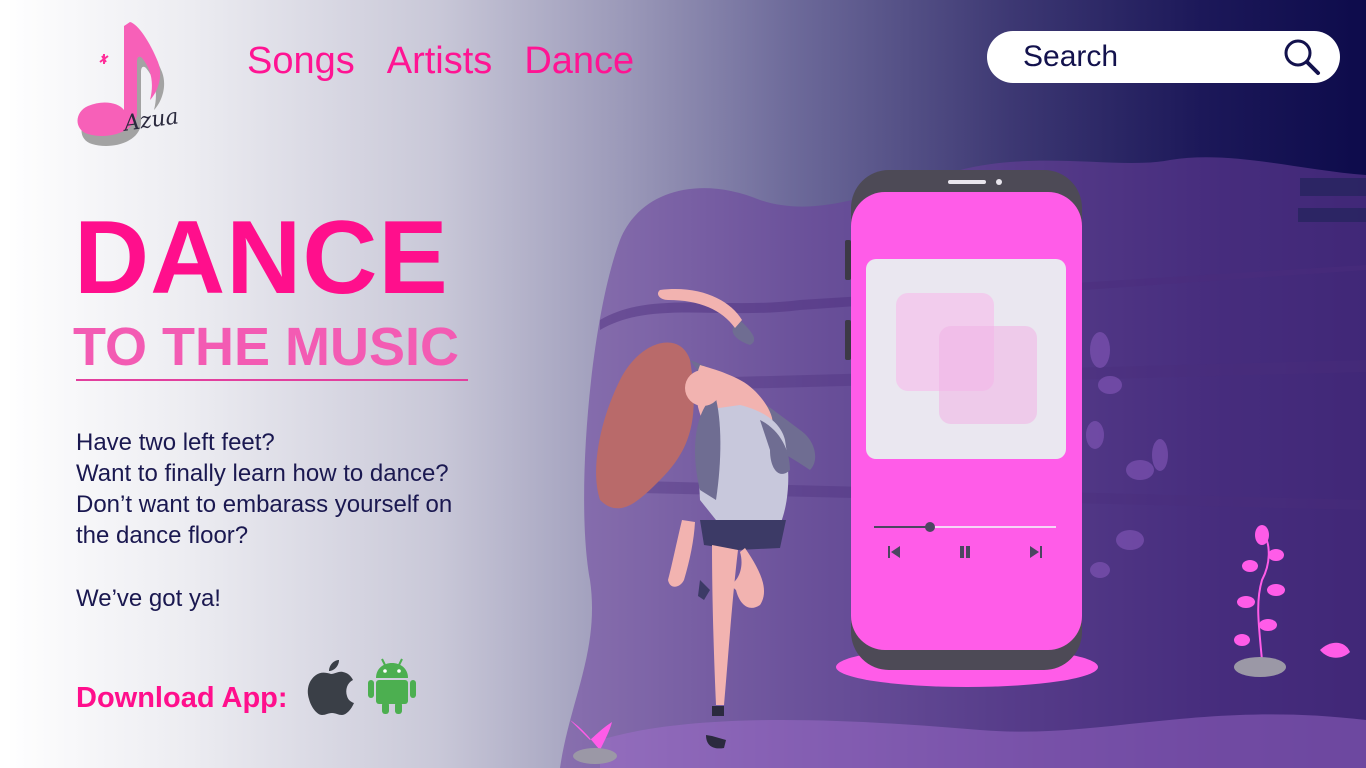 The image size is (1366, 768). I want to click on hero-divider, so click(272, 380).